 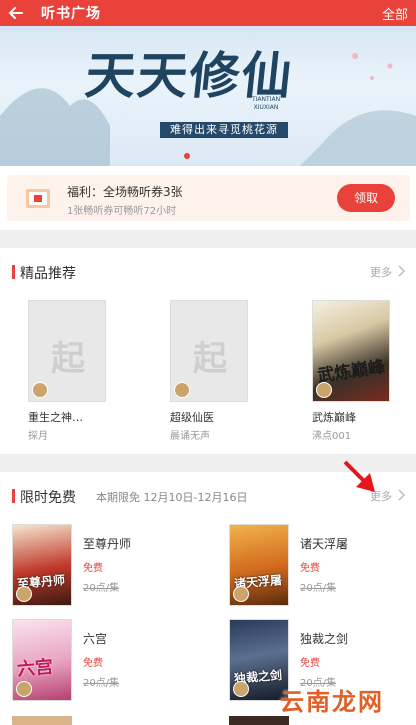 I want to click on free-book-item: 诸天浮屠 诸天浮屠 免费 20点/集, so click(x=322, y=567).